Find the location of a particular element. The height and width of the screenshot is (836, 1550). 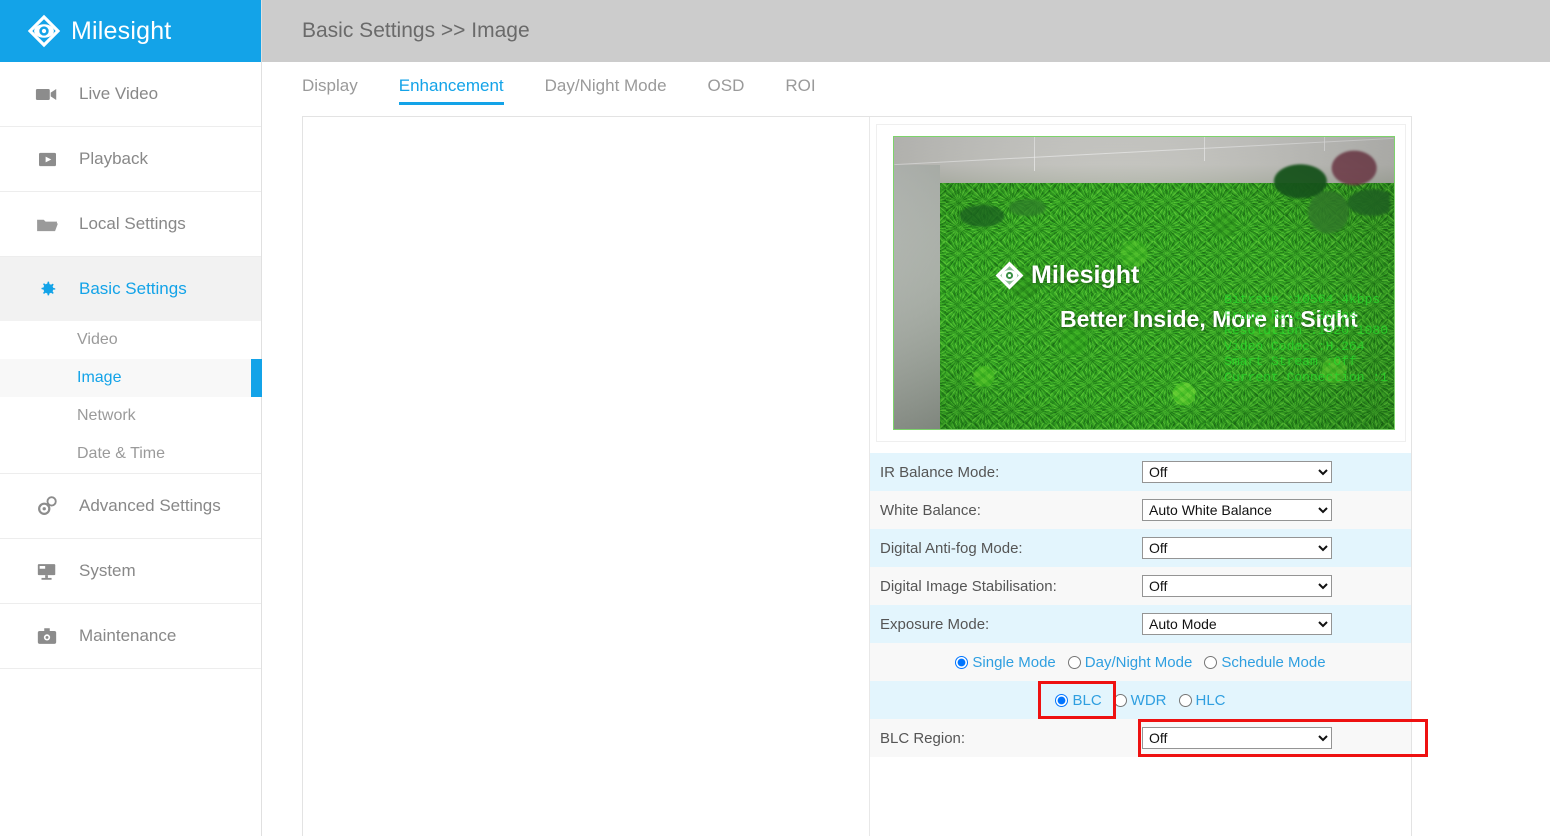

radio-single-mode: Single Mode is located at coordinates (1005, 662).